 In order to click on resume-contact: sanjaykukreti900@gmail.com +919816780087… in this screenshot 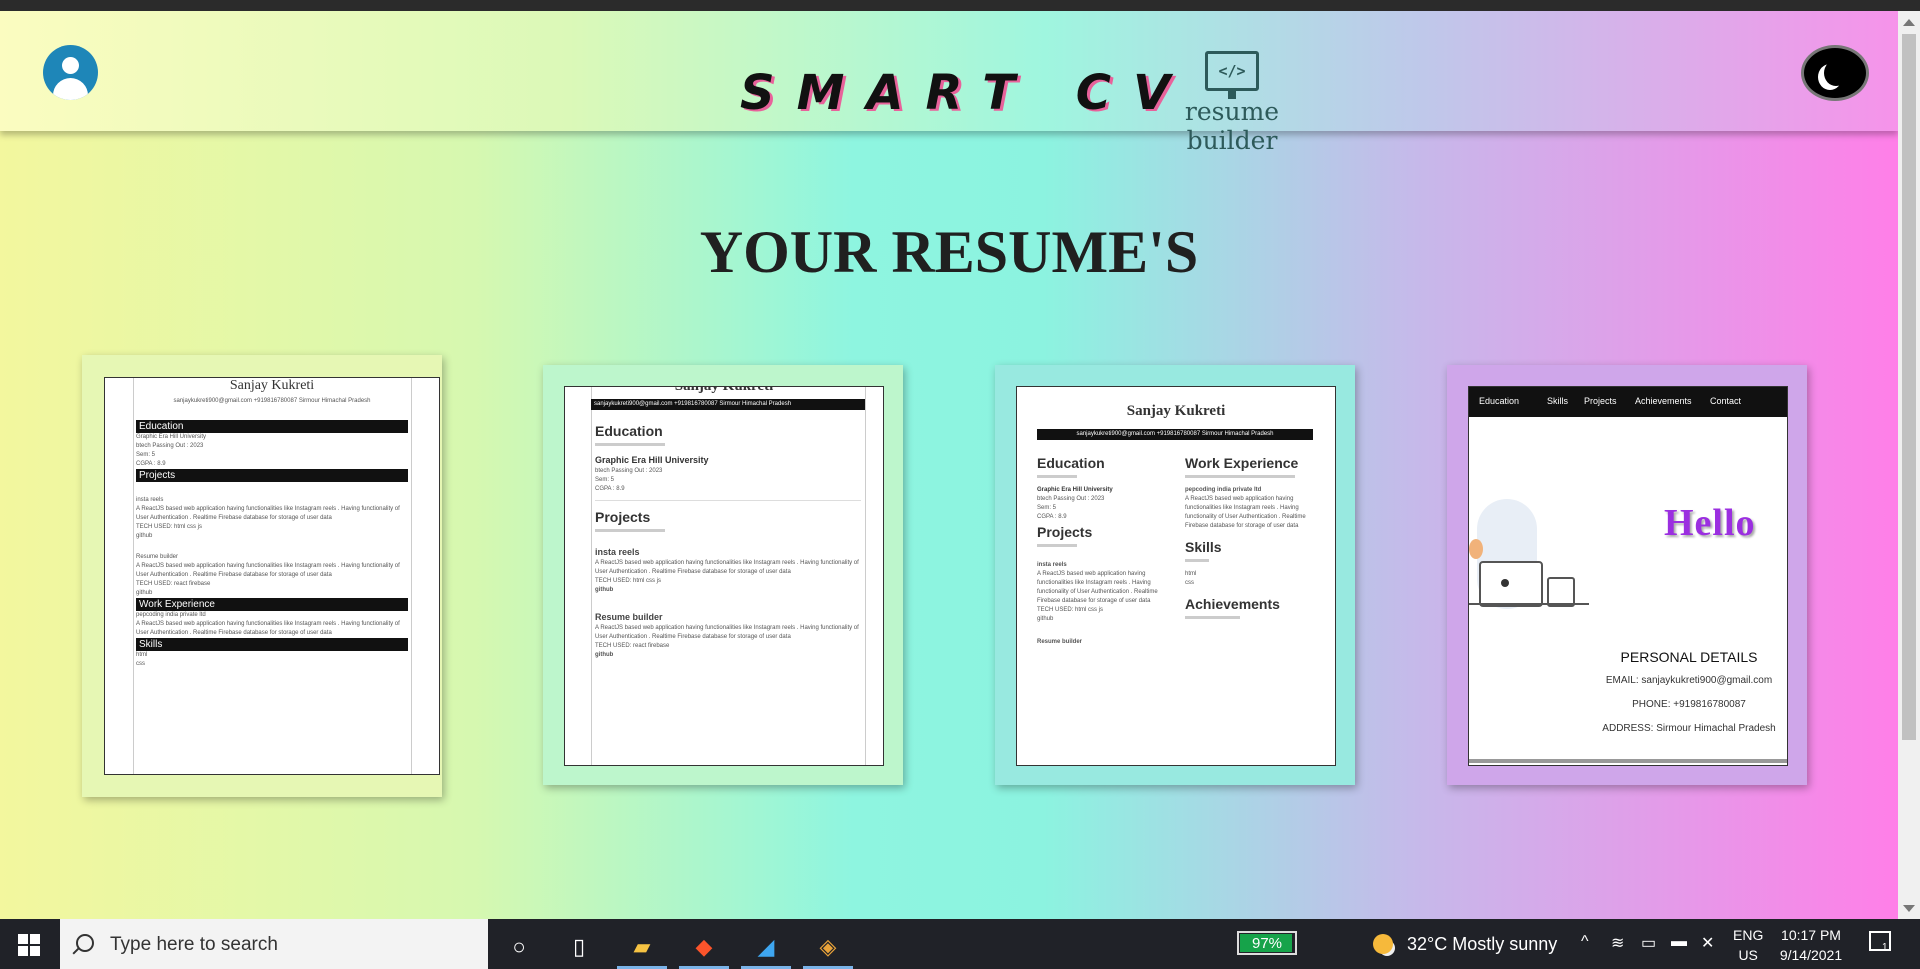, I will do `click(1175, 434)`.